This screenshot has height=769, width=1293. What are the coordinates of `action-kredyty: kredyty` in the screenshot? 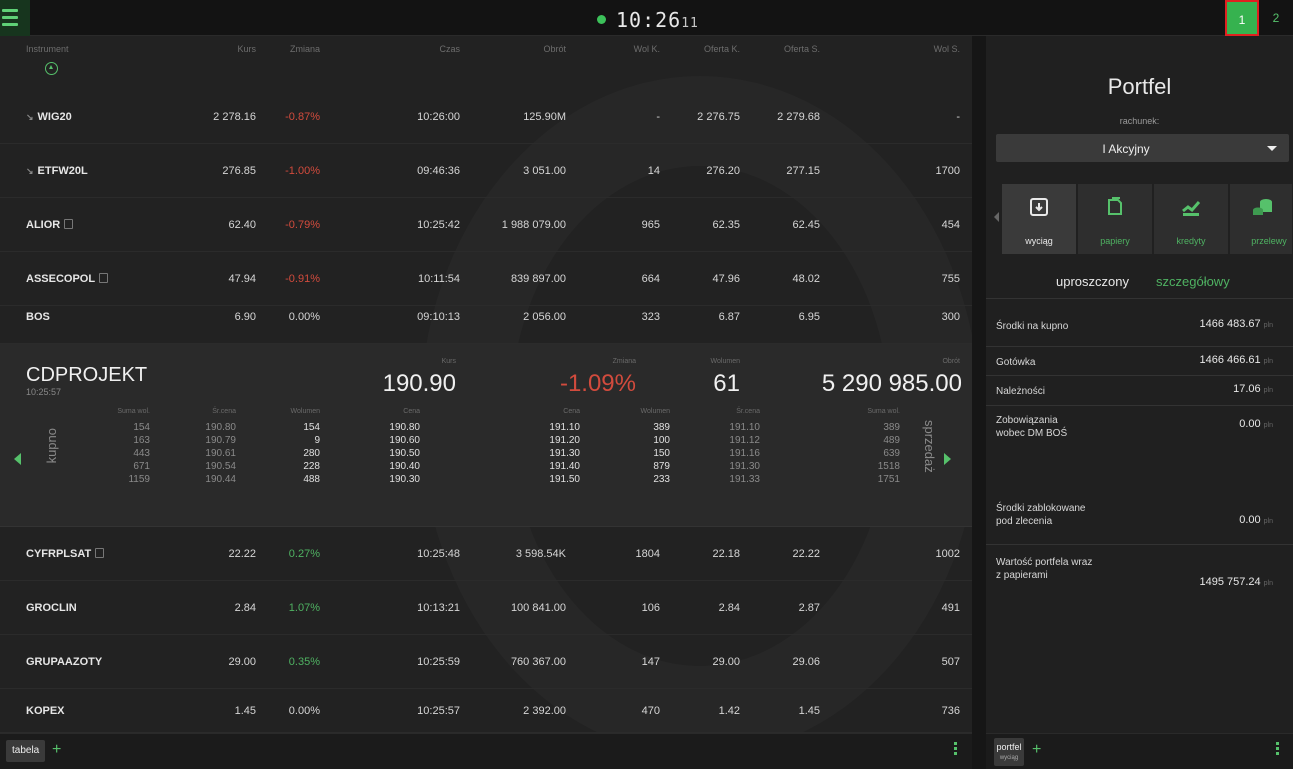 It's located at (1191, 219).